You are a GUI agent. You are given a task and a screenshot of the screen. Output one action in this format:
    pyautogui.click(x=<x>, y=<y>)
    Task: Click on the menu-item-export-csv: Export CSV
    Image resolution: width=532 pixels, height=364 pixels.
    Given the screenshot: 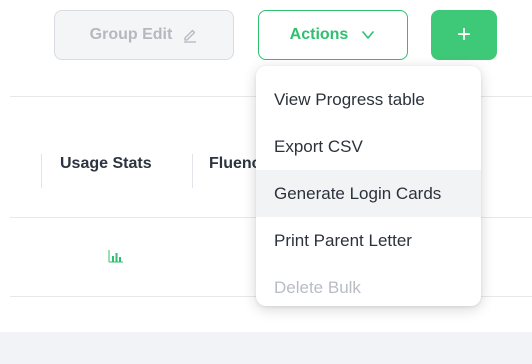 What is the action you would take?
    pyautogui.click(x=368, y=146)
    